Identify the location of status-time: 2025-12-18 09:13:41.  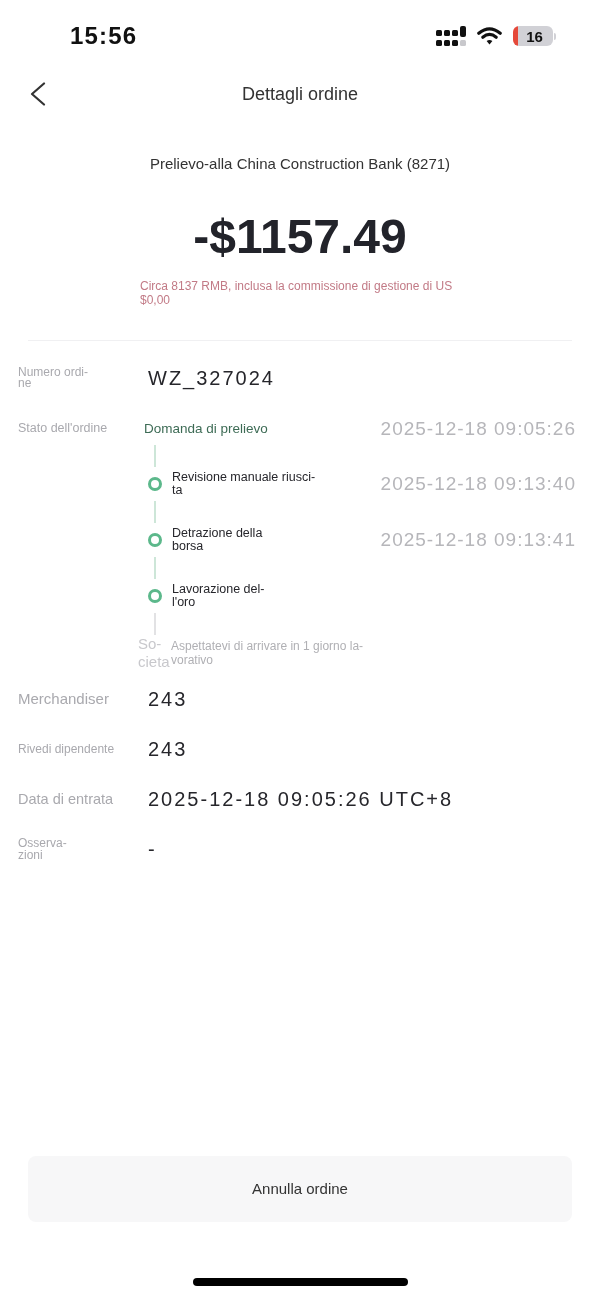
(478, 540).